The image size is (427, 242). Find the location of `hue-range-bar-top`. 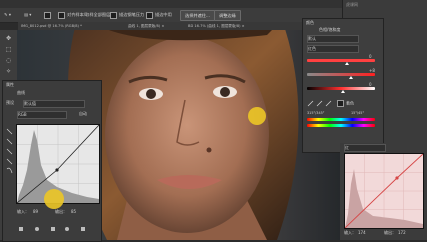

hue-range-bar-top is located at coordinates (341, 119).